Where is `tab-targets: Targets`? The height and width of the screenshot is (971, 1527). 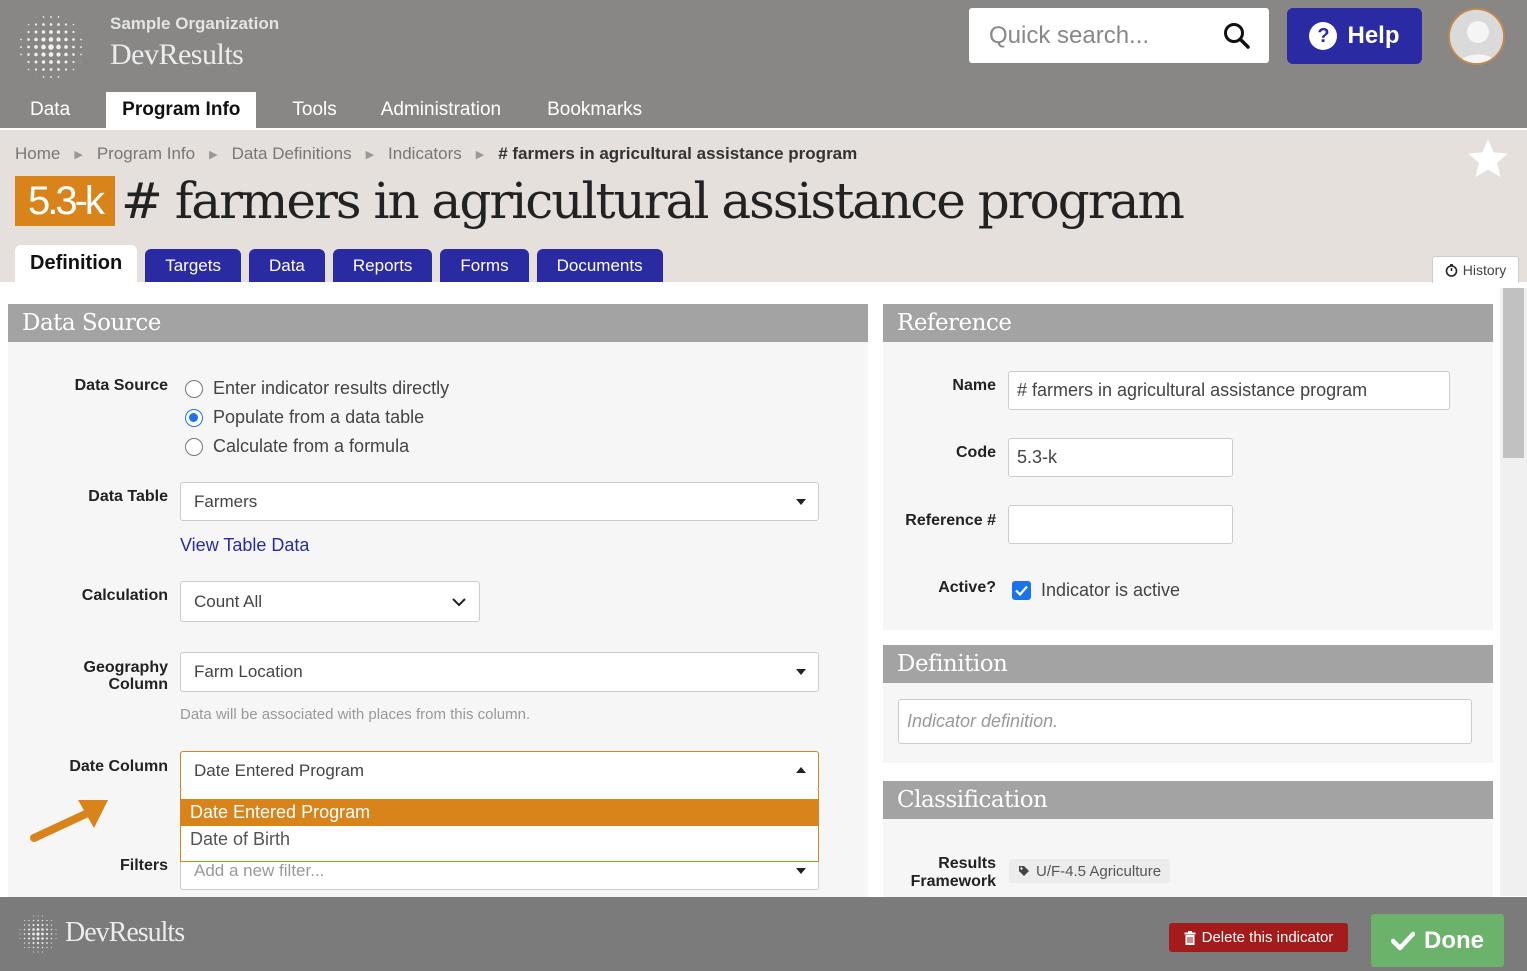
tab-targets: Targets is located at coordinates (193, 265).